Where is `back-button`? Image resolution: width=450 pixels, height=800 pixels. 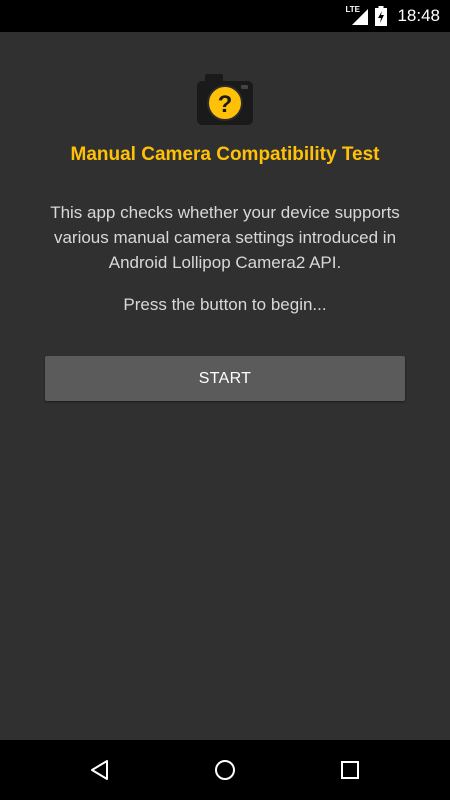
back-button is located at coordinates (100, 770).